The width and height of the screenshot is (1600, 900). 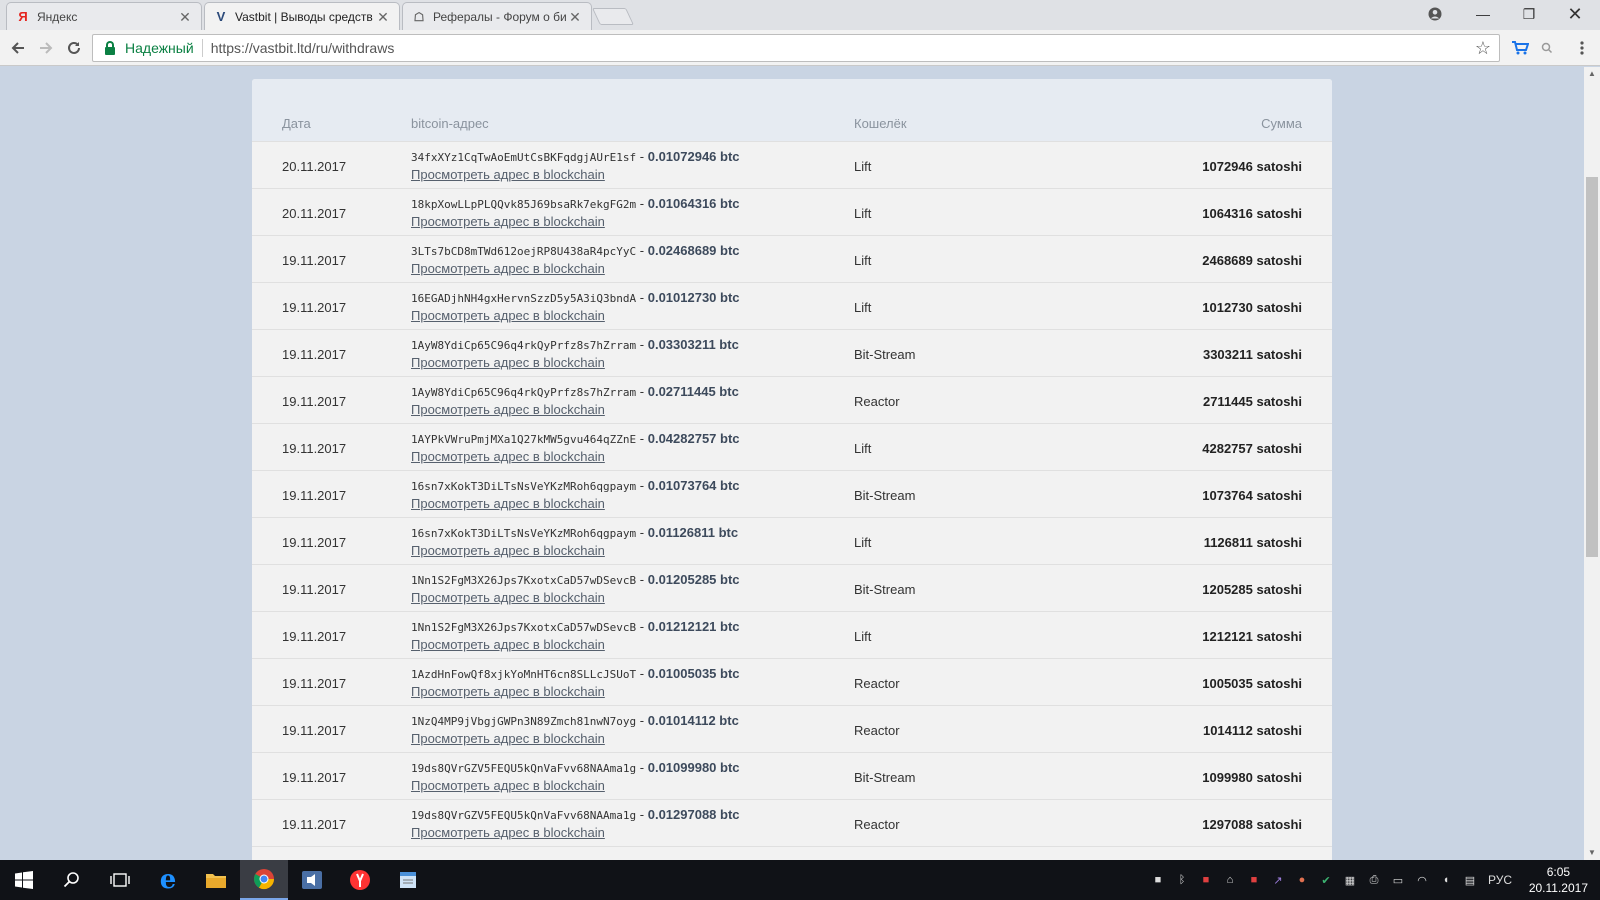 What do you see at coordinates (1374, 880) in the screenshot?
I see `printer-icon: ⎙` at bounding box center [1374, 880].